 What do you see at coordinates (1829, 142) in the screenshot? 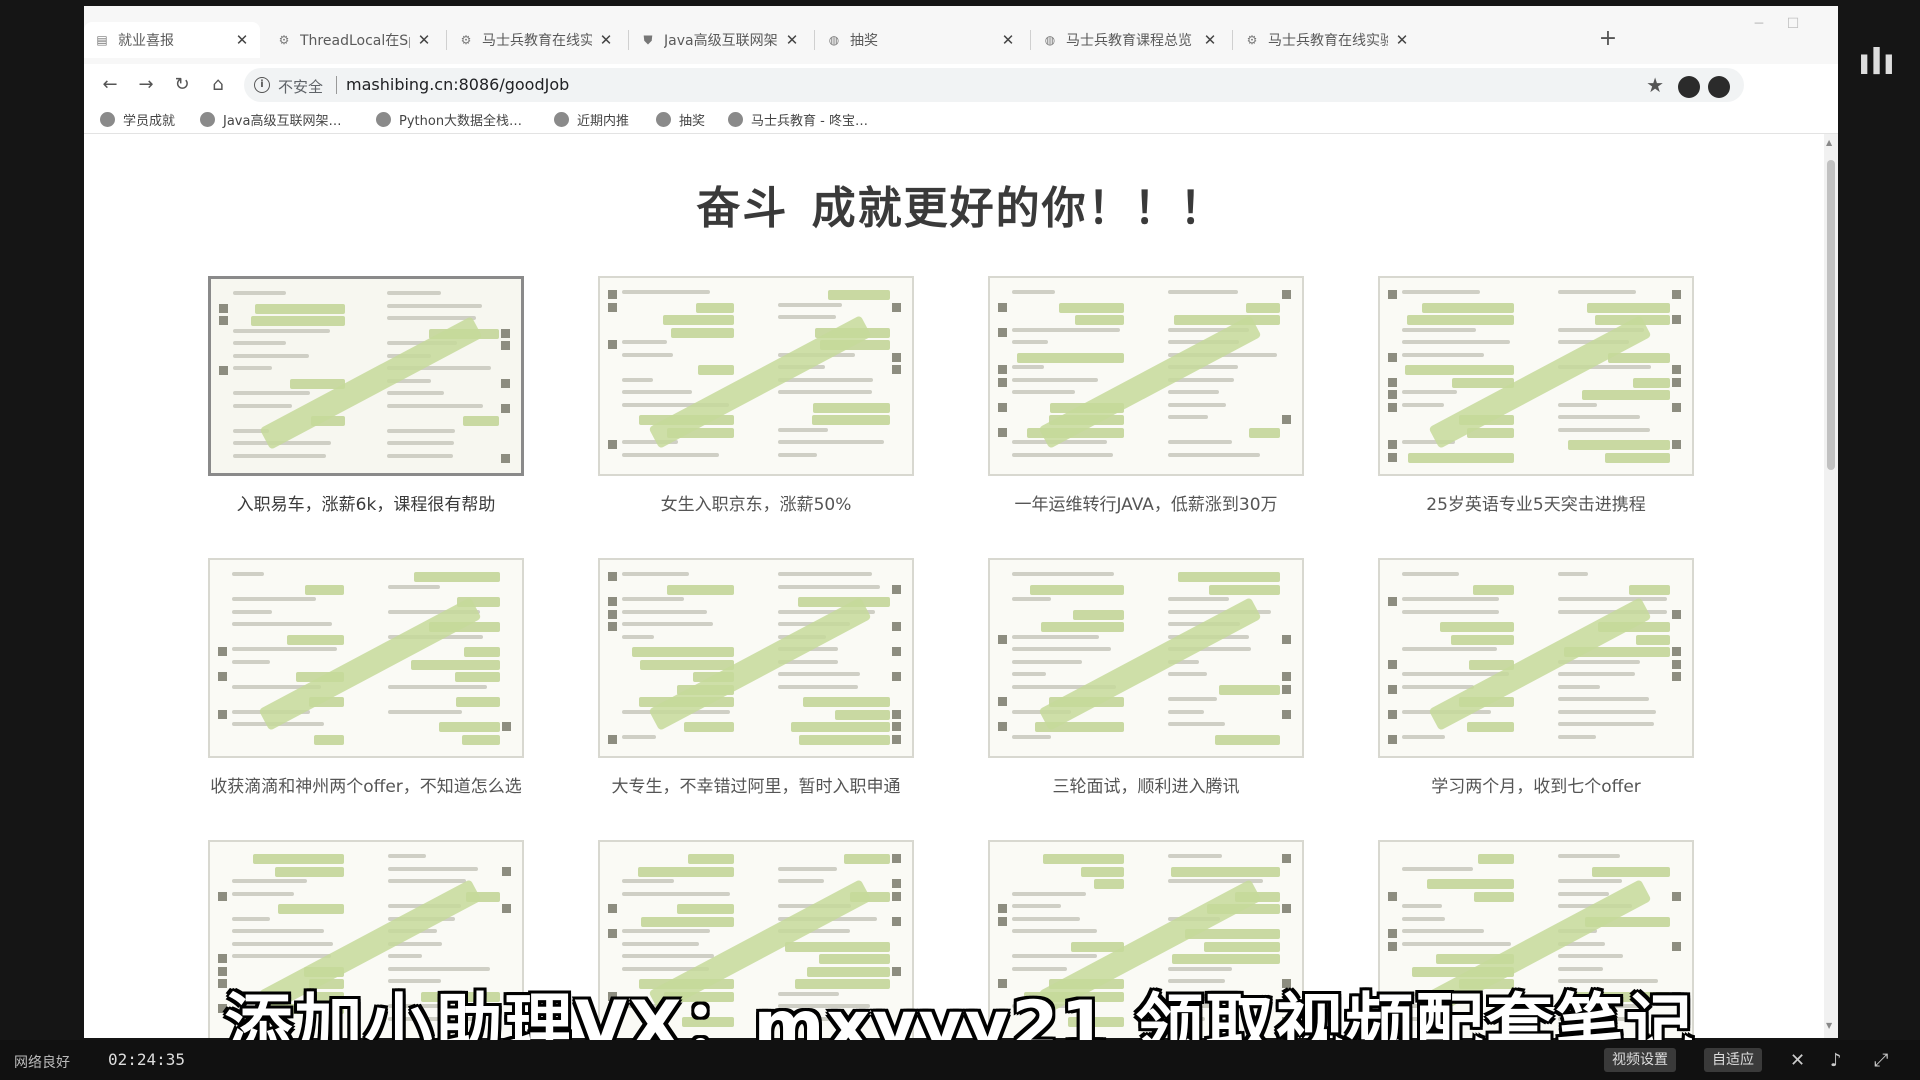
I see `scroll-up-icon: ▲` at bounding box center [1829, 142].